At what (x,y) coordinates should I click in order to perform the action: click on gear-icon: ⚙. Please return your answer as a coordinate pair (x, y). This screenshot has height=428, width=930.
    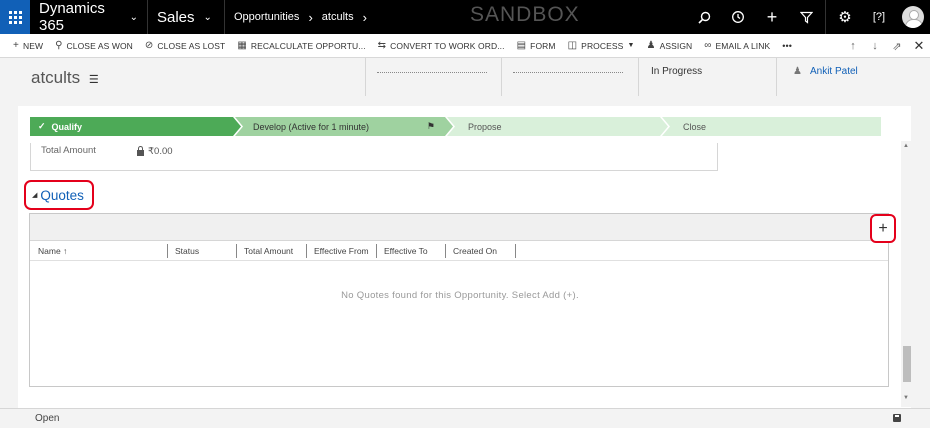
    Looking at the image, I should click on (845, 17).